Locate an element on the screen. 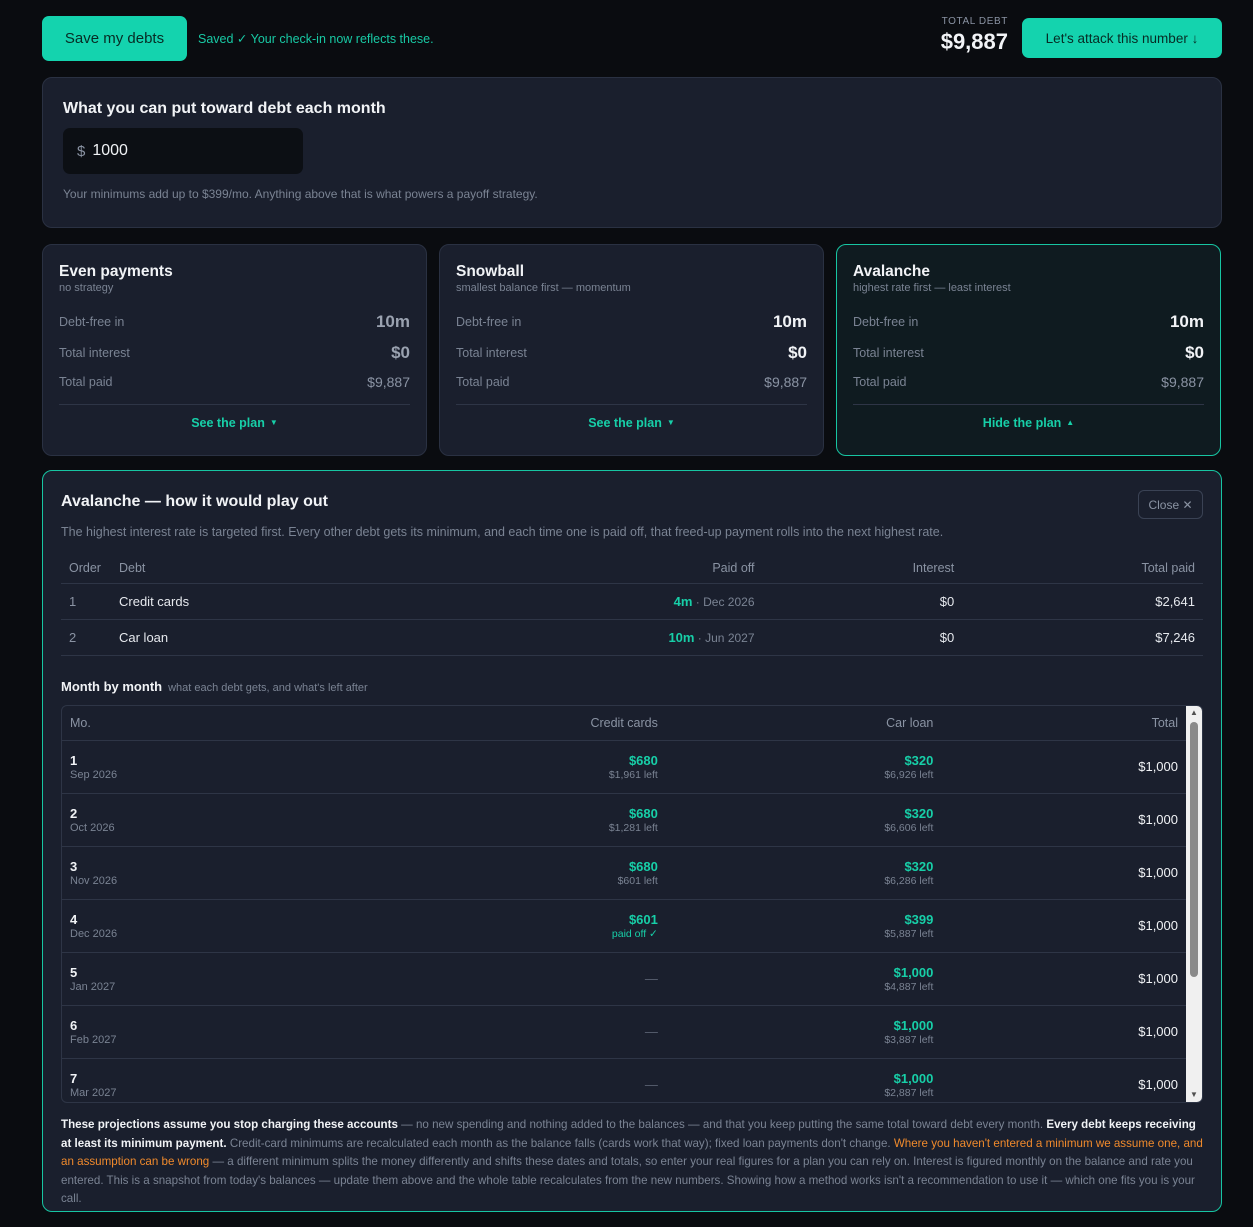 The height and width of the screenshot is (1227, 1253). month-cell: 5 Jan 2027 is located at coordinates (162, 979).